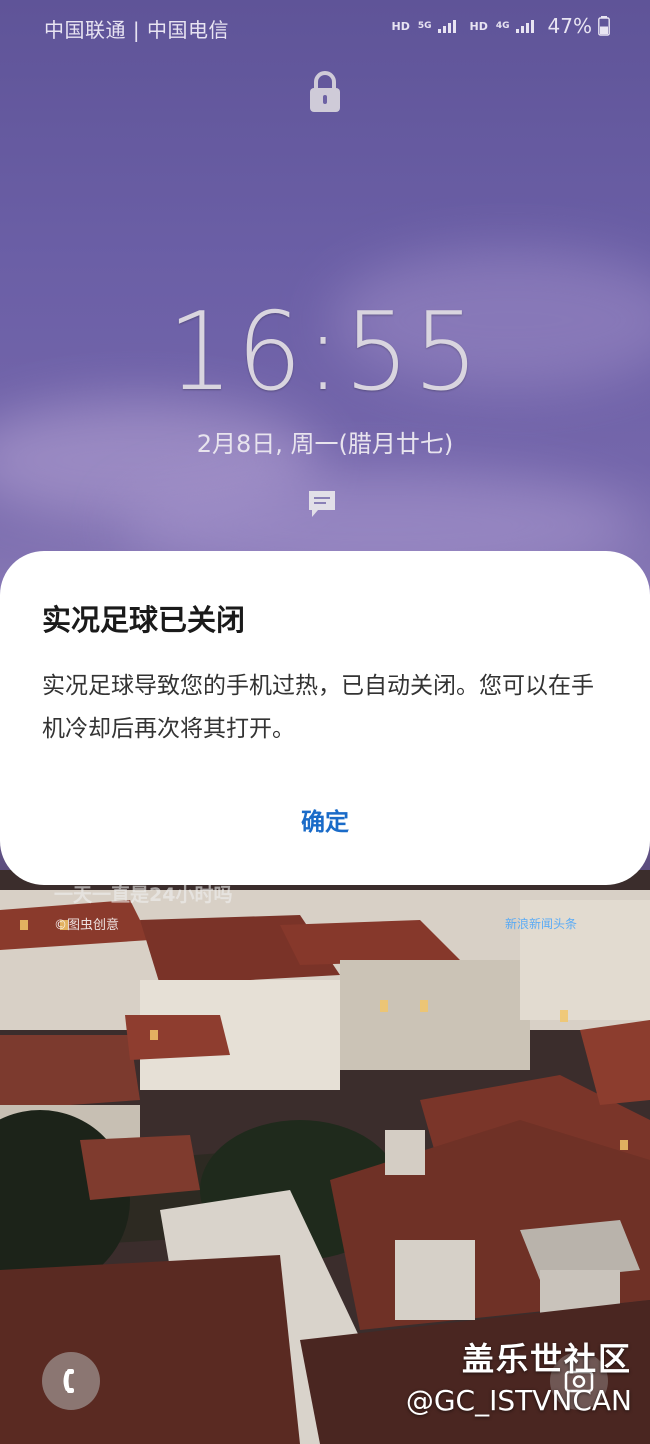  What do you see at coordinates (325, 444) in the screenshot?
I see `lockscreen-date: 2月8日, 周一(腊月廿七)` at bounding box center [325, 444].